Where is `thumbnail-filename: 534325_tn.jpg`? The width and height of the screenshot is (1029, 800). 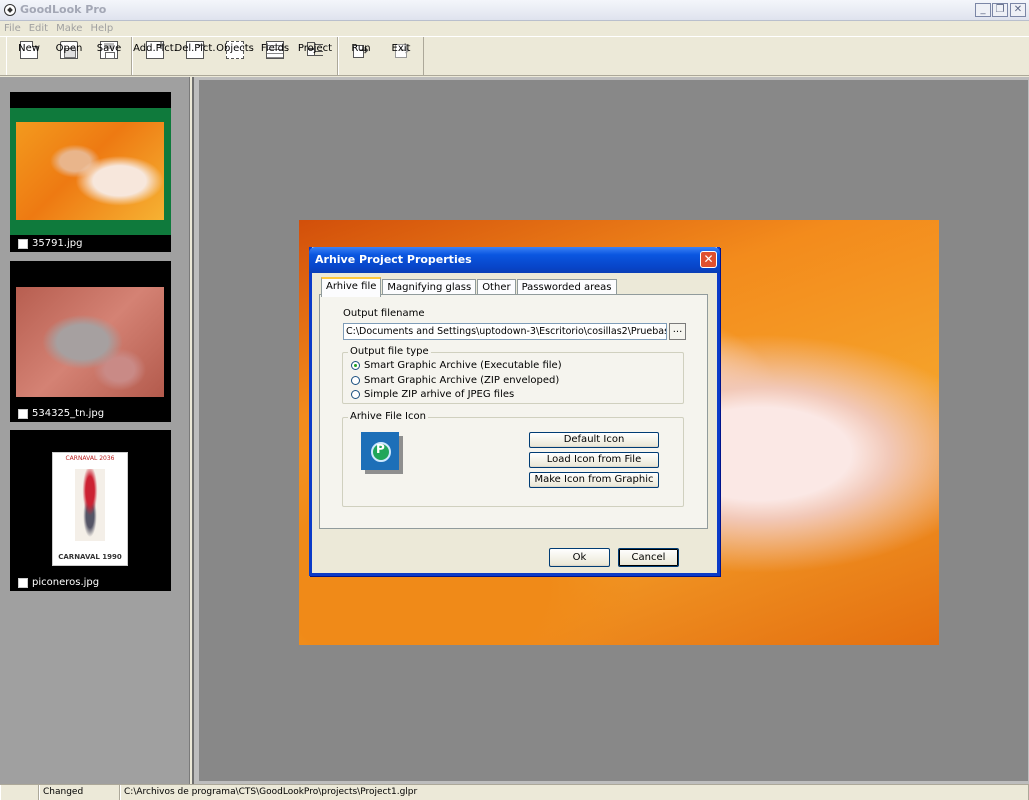
thumbnail-filename: 534325_tn.jpg is located at coordinates (68, 413).